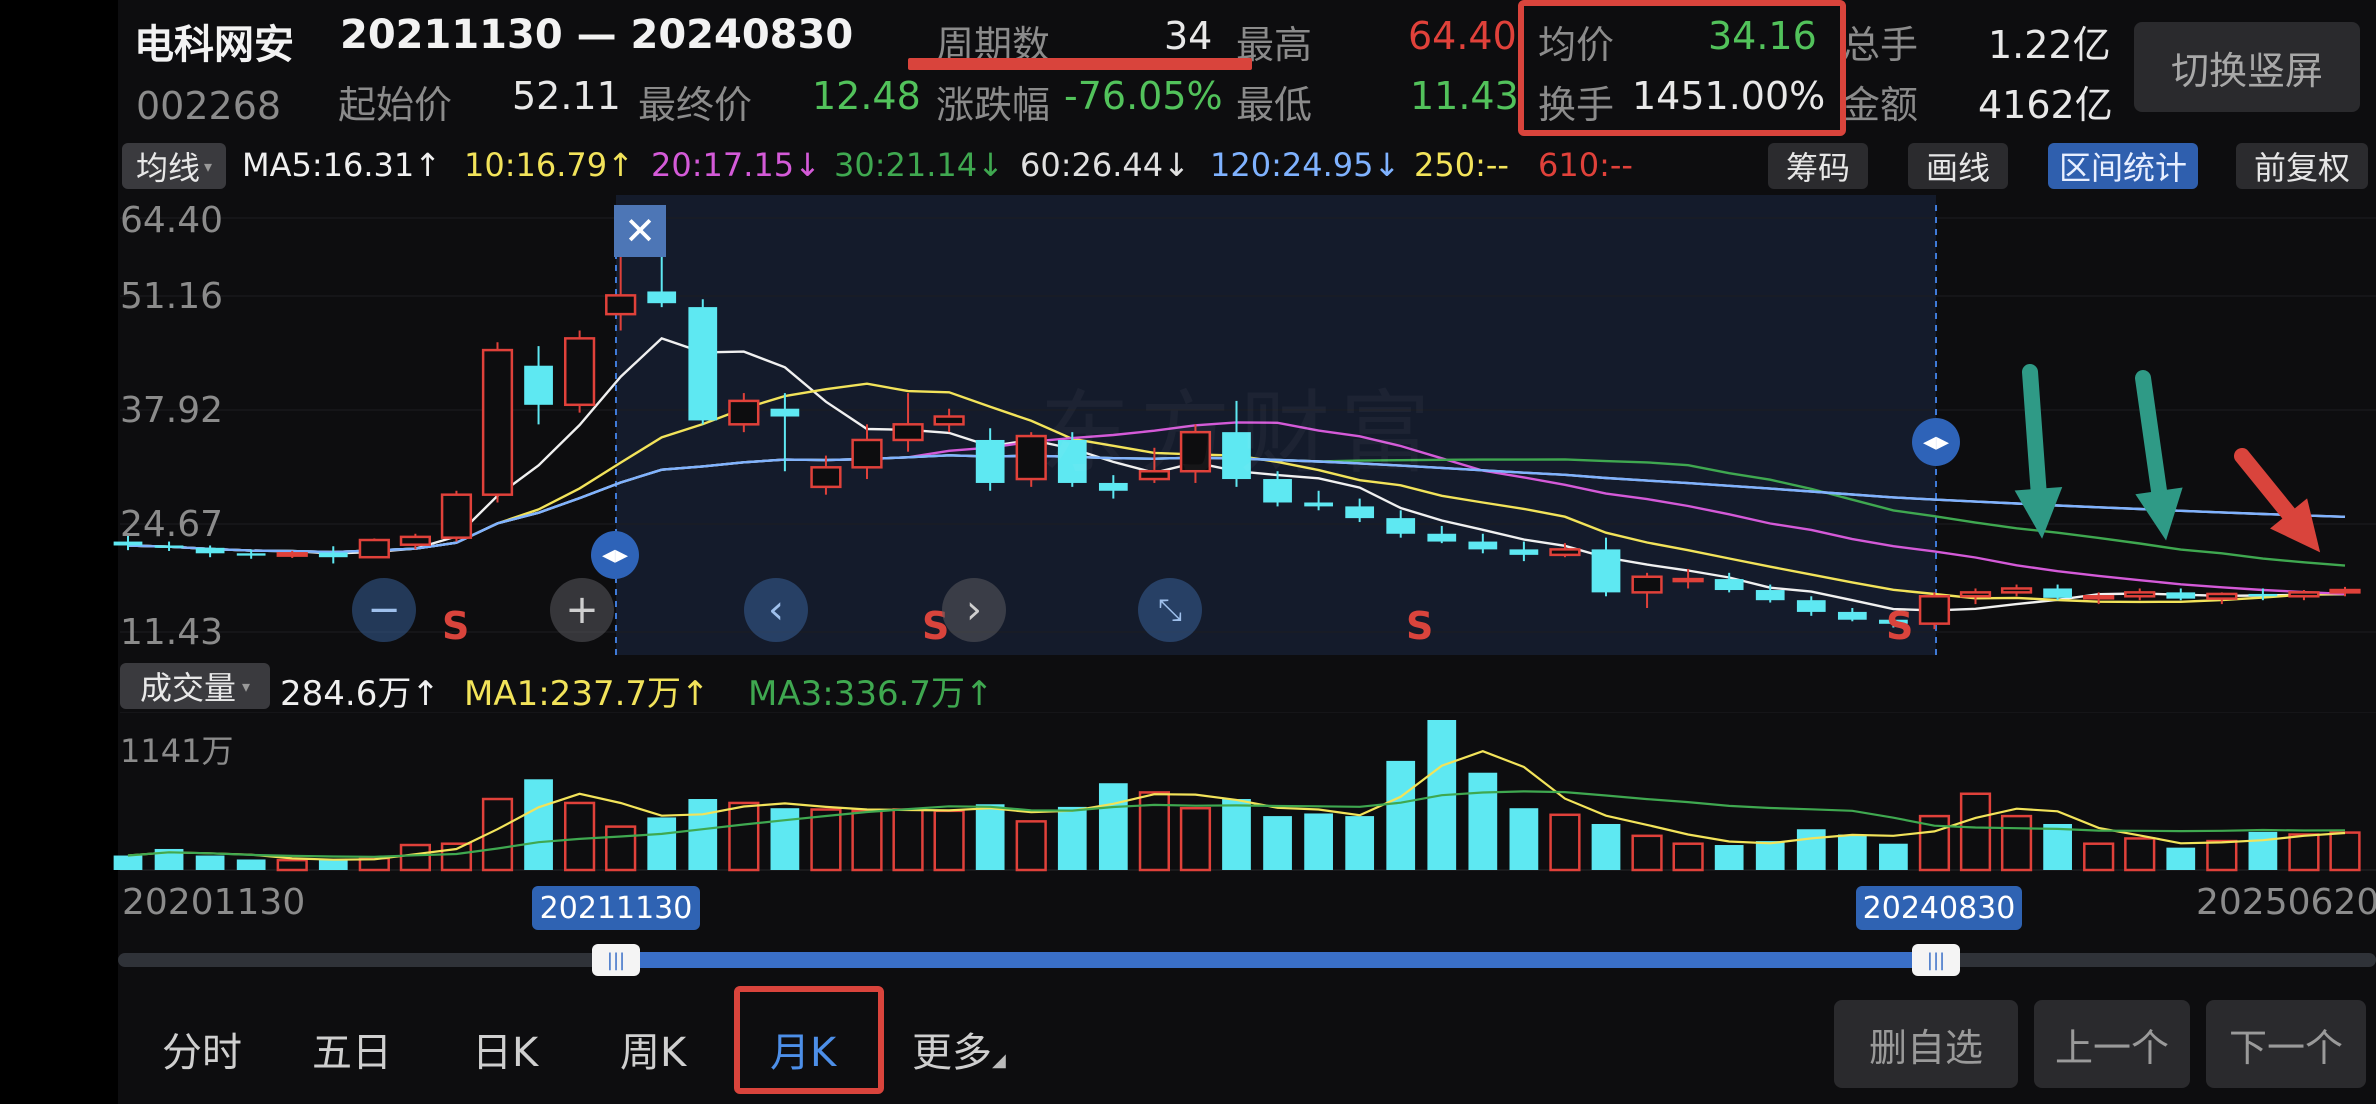 Image resolution: width=2376 pixels, height=1104 pixels. I want to click on end-price-label: 最终价, so click(695, 105).